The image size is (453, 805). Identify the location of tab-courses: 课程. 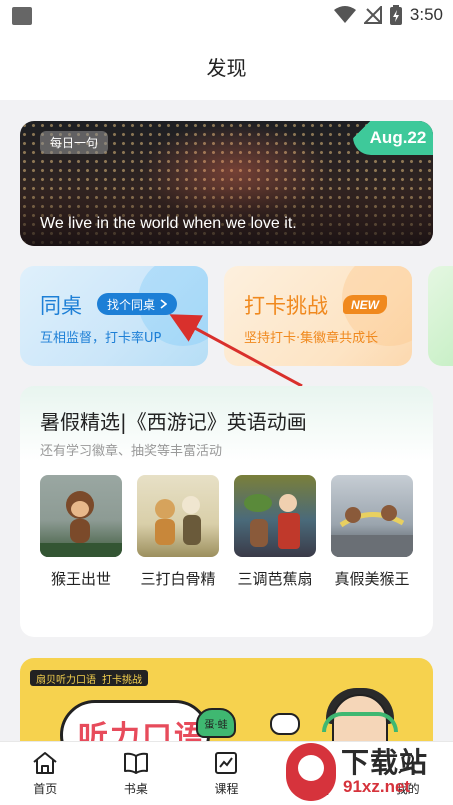
(226, 773).